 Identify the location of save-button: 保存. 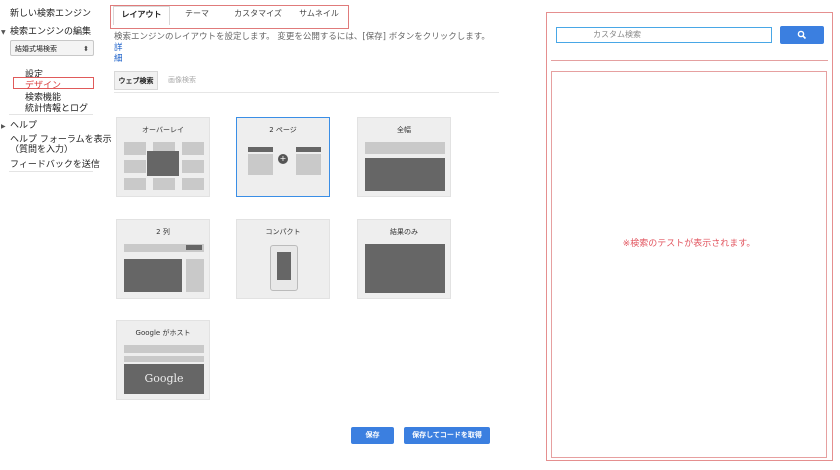
(372, 435).